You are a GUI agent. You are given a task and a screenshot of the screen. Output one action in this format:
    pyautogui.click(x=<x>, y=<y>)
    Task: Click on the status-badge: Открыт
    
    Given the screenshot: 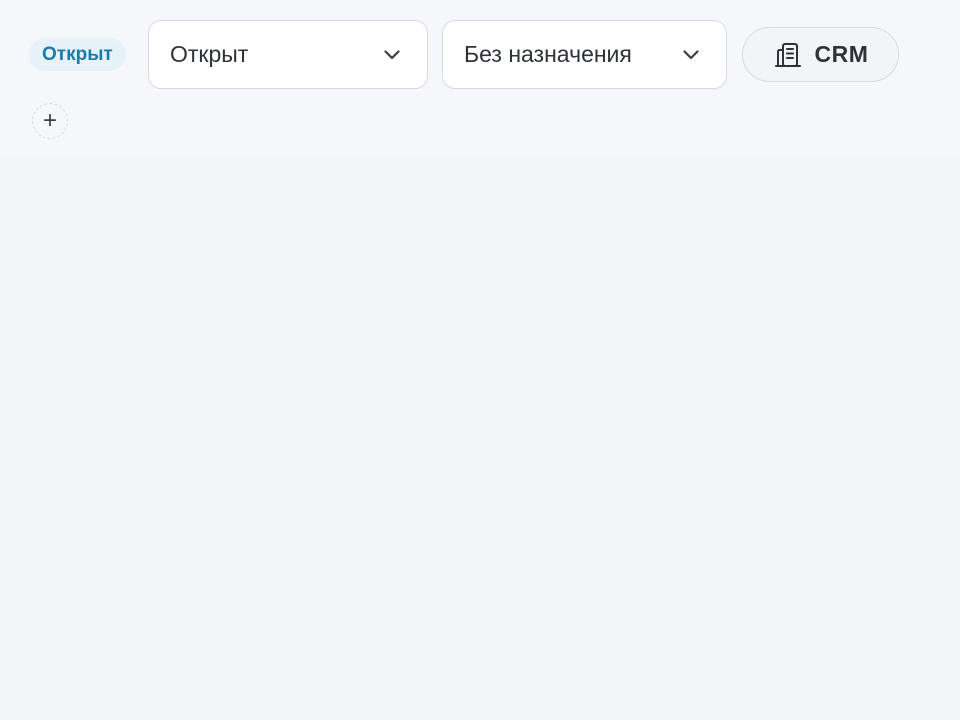 What is the action you would take?
    pyautogui.click(x=77, y=54)
    